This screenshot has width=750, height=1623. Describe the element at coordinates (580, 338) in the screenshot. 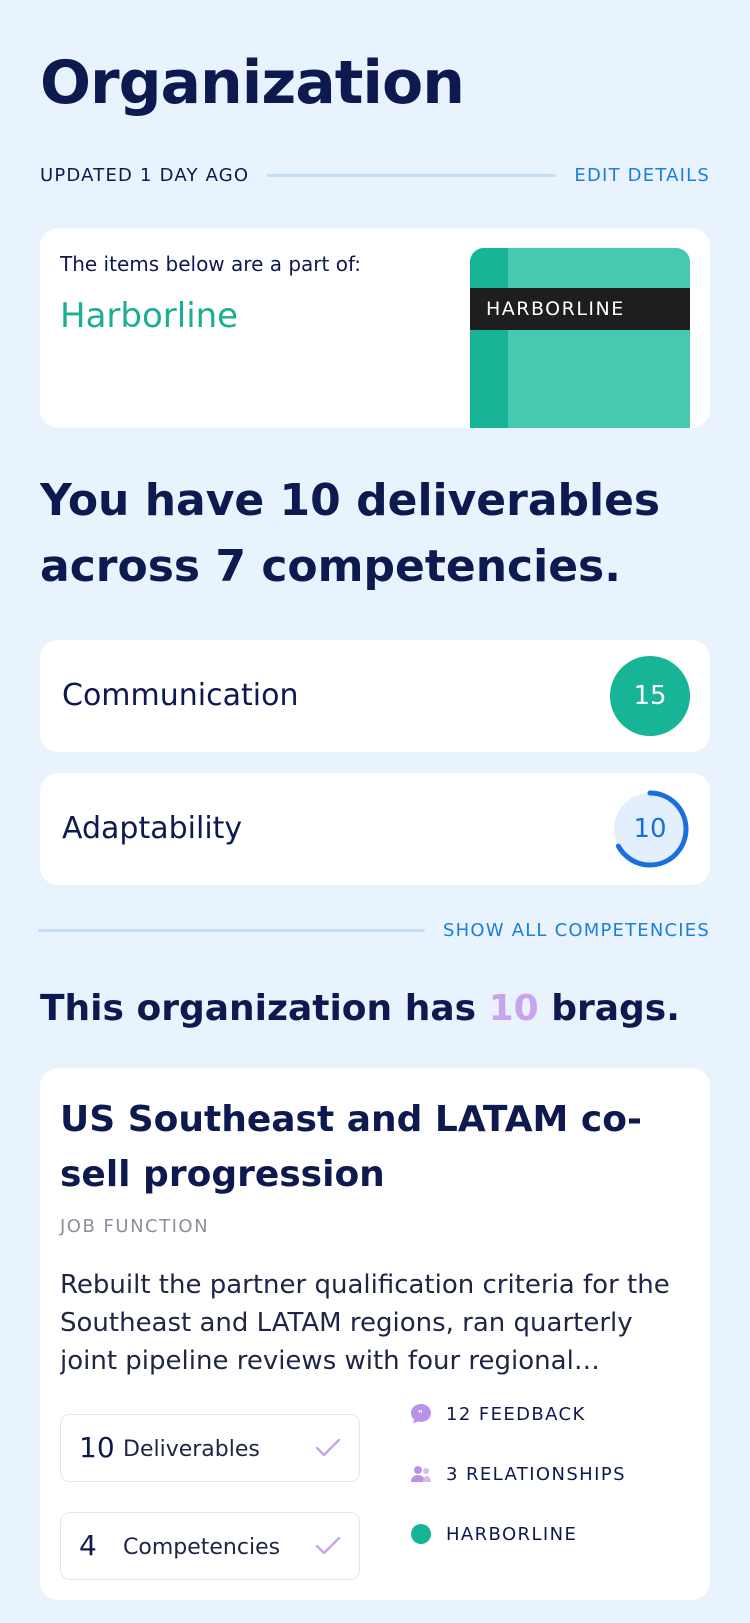

I see `org-logo: HARBORLINE` at that location.